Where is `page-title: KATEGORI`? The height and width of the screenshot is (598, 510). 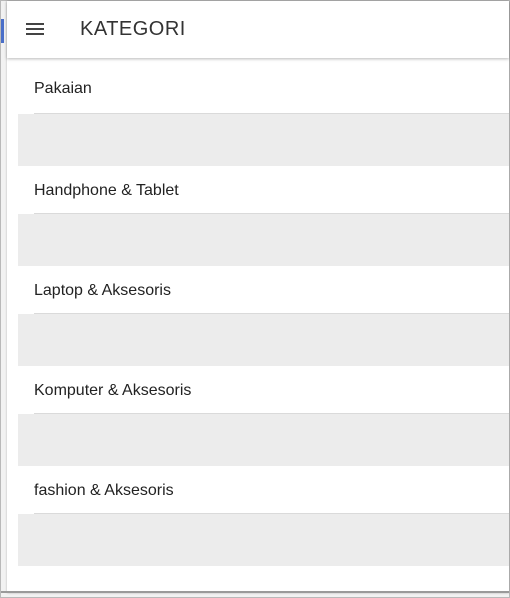 page-title: KATEGORI is located at coordinates (133, 29).